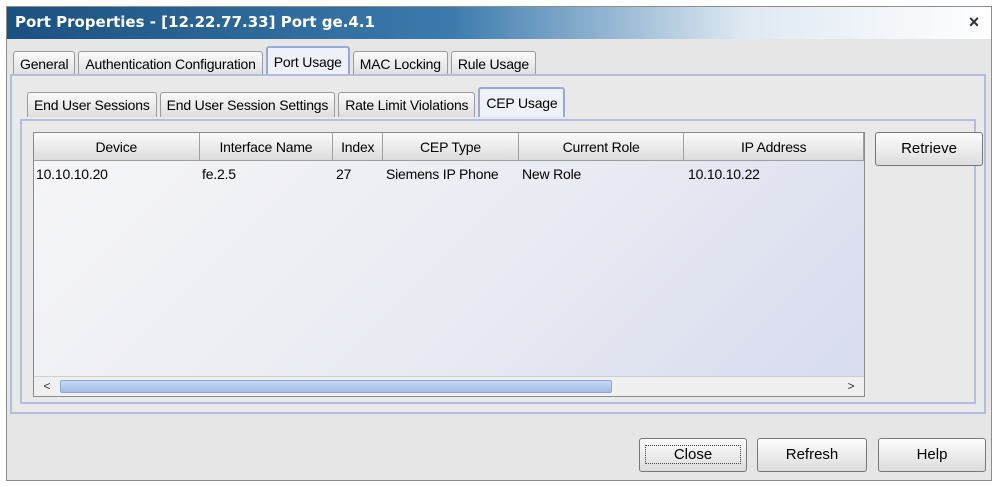 The height and width of the screenshot is (487, 998). I want to click on column-header-cep-type: CEP Type, so click(451, 147).